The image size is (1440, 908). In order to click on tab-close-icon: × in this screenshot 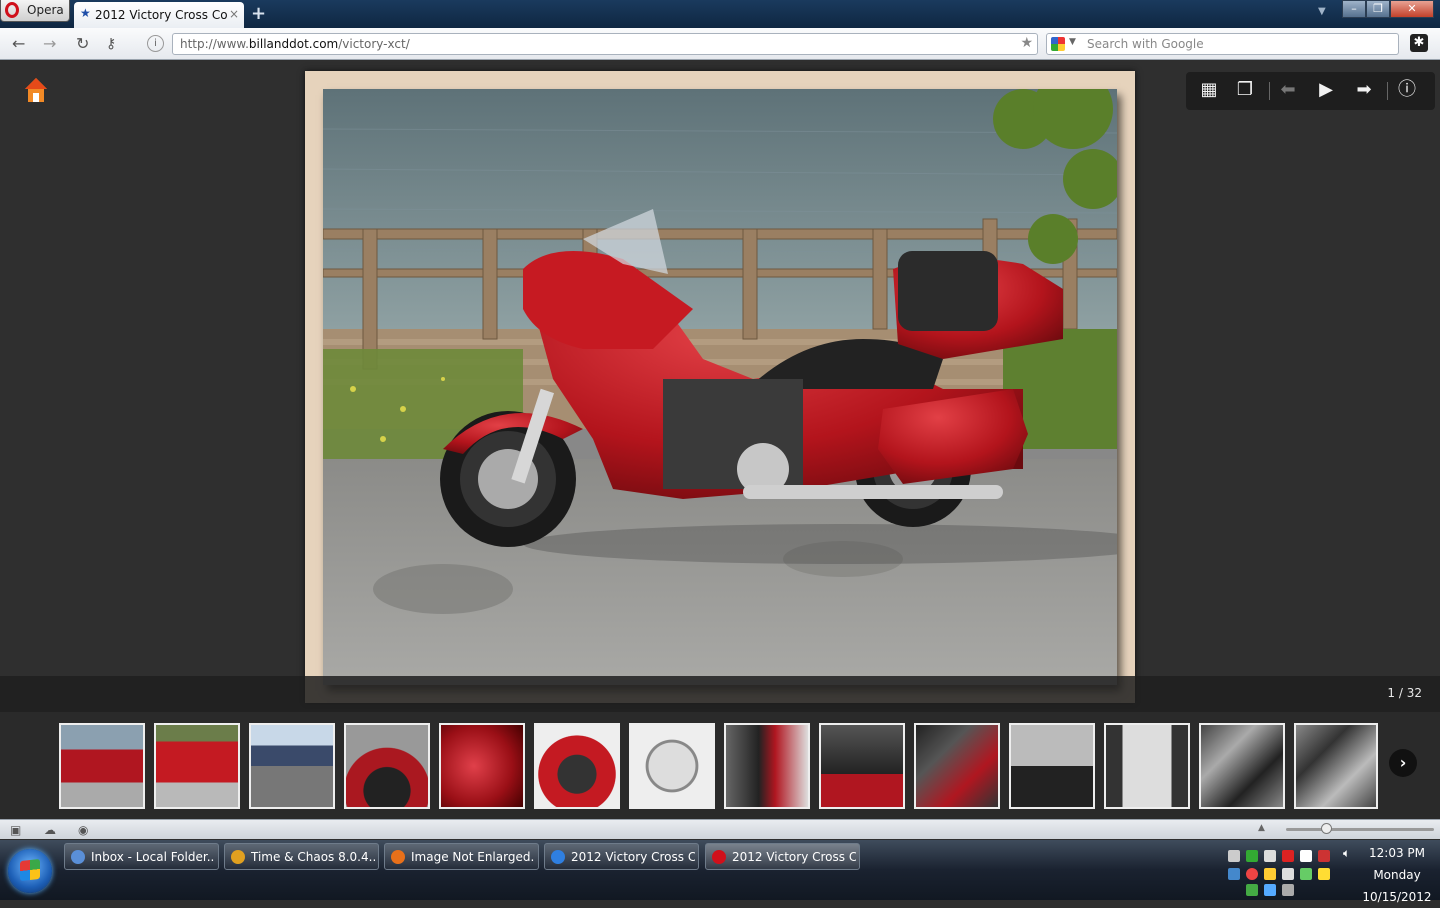, I will do `click(234, 14)`.